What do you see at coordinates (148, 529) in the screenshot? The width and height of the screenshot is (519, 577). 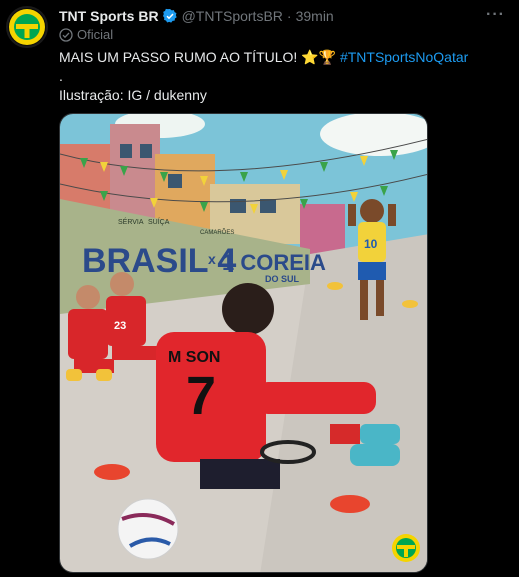 I see `football` at bounding box center [148, 529].